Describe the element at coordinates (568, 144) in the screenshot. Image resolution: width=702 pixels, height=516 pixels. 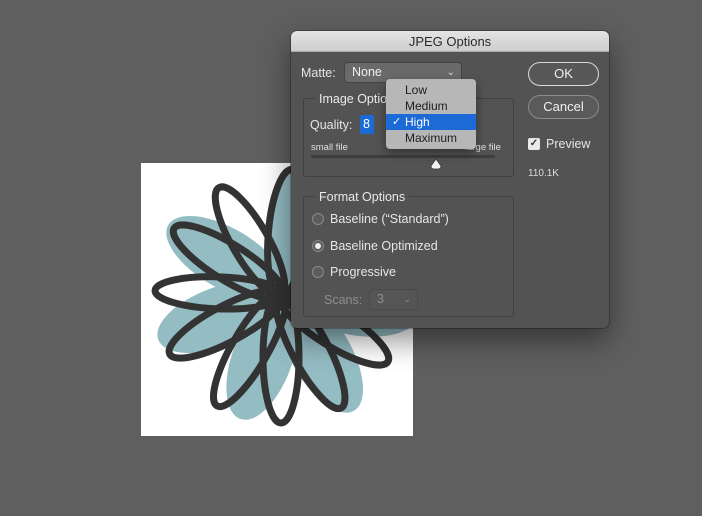
I see `preview-label: Preview` at that location.